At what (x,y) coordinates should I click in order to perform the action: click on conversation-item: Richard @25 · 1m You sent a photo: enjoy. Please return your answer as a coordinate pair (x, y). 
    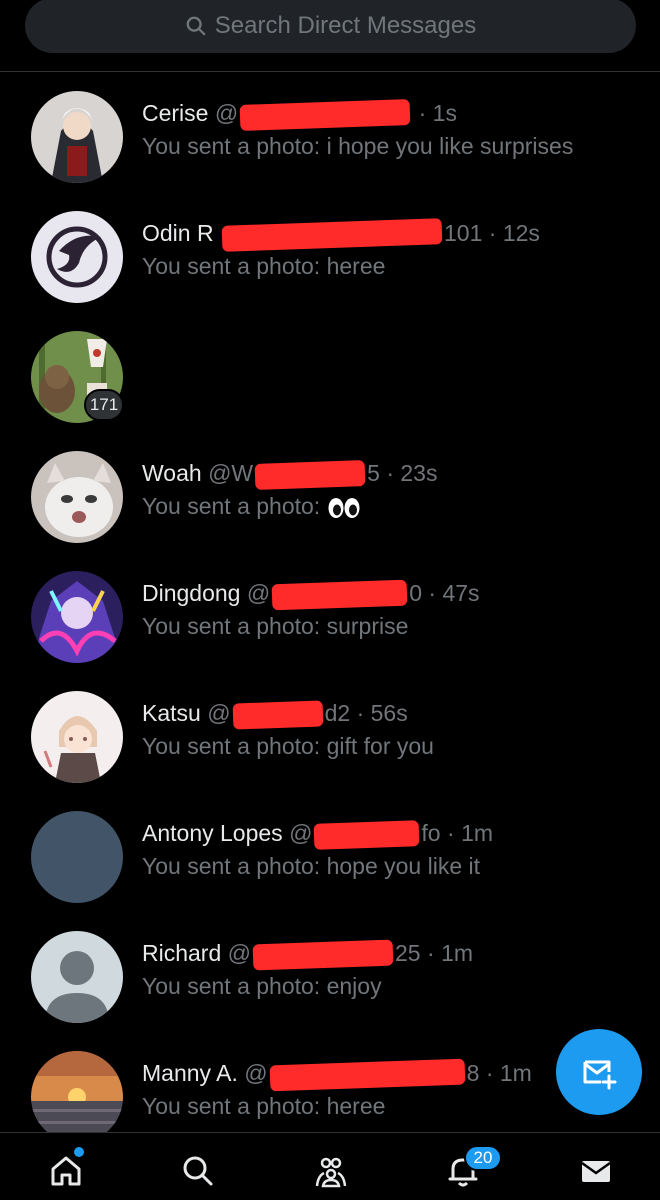
    Looking at the image, I should click on (330, 991).